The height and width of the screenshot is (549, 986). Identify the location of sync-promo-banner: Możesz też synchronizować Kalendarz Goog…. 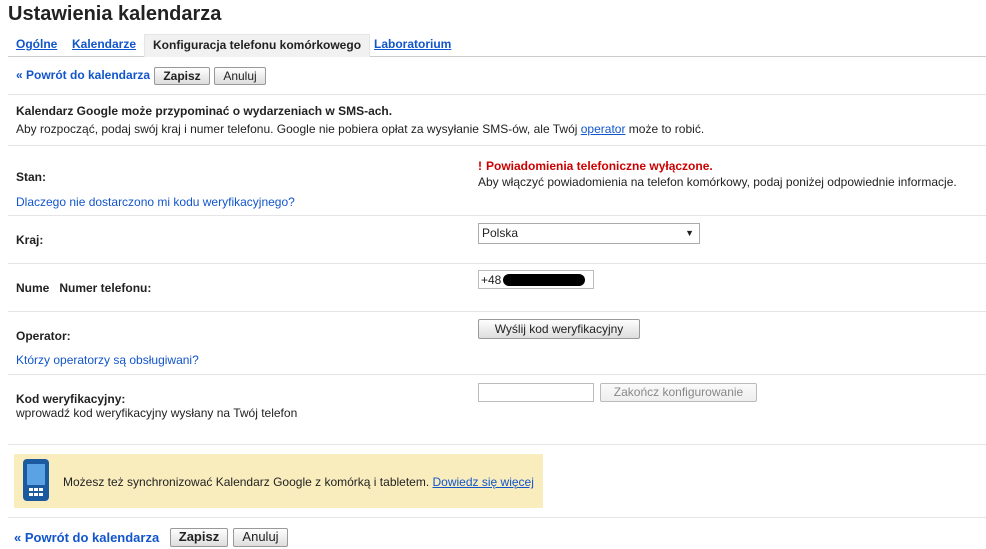
(278, 481).